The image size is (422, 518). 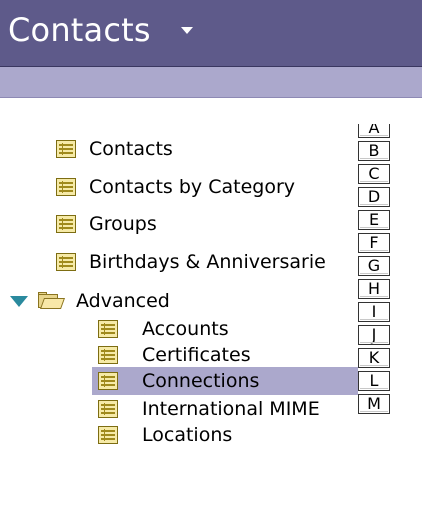 What do you see at coordinates (192, 187) in the screenshot?
I see `tree-item-label: Contacts by Category` at bounding box center [192, 187].